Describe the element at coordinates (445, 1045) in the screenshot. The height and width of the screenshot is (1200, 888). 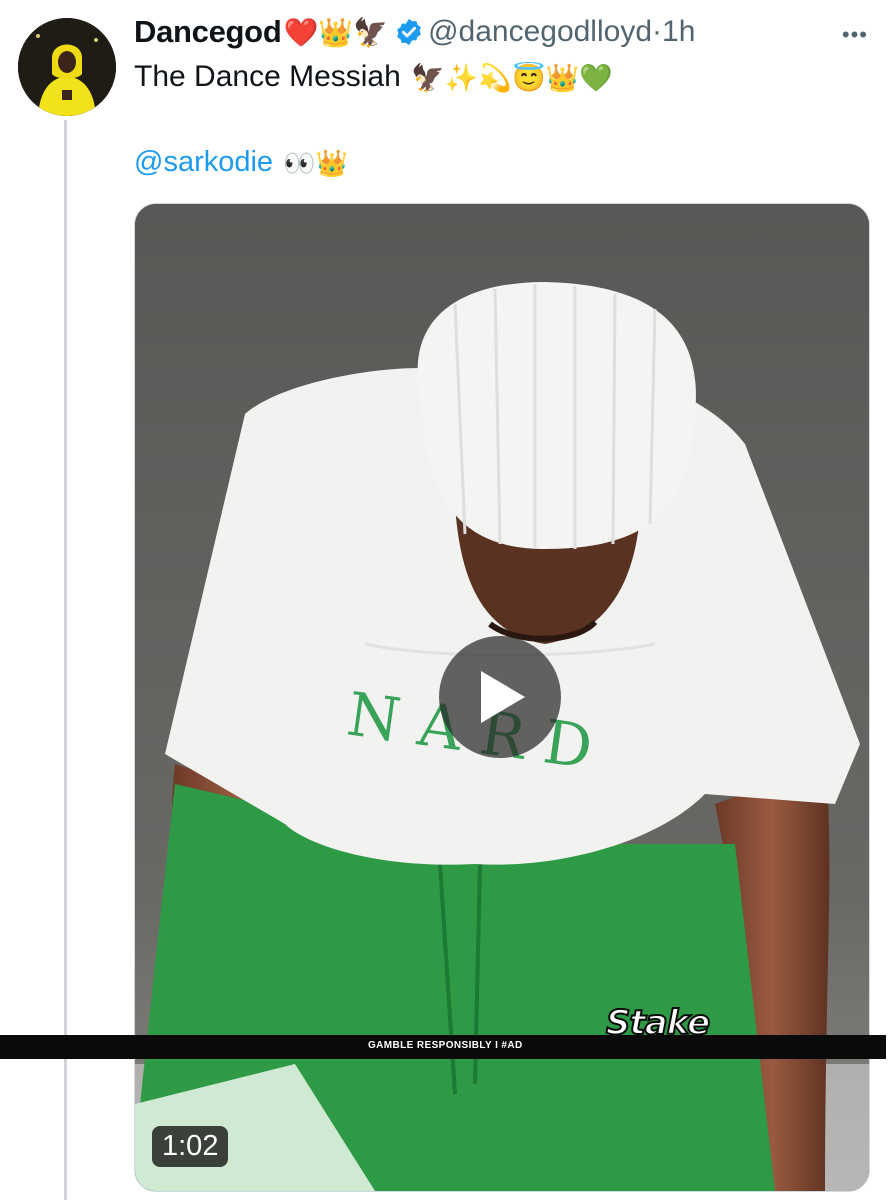
I see `ad-disclaimer: GAMBLE RESPONSIBLY I #AD` at that location.